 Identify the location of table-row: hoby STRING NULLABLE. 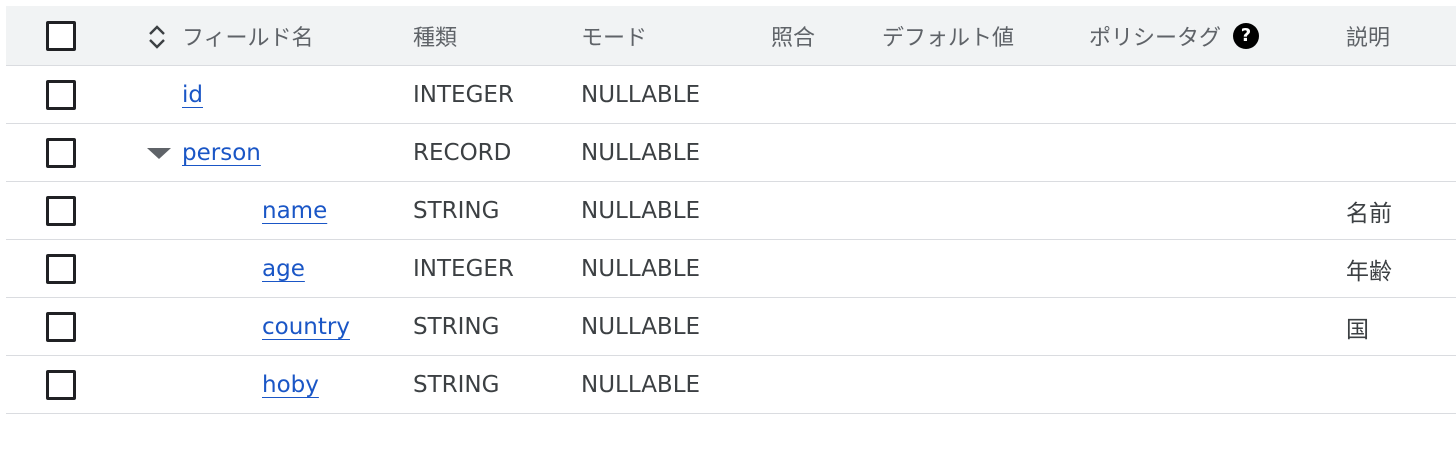
(731, 385).